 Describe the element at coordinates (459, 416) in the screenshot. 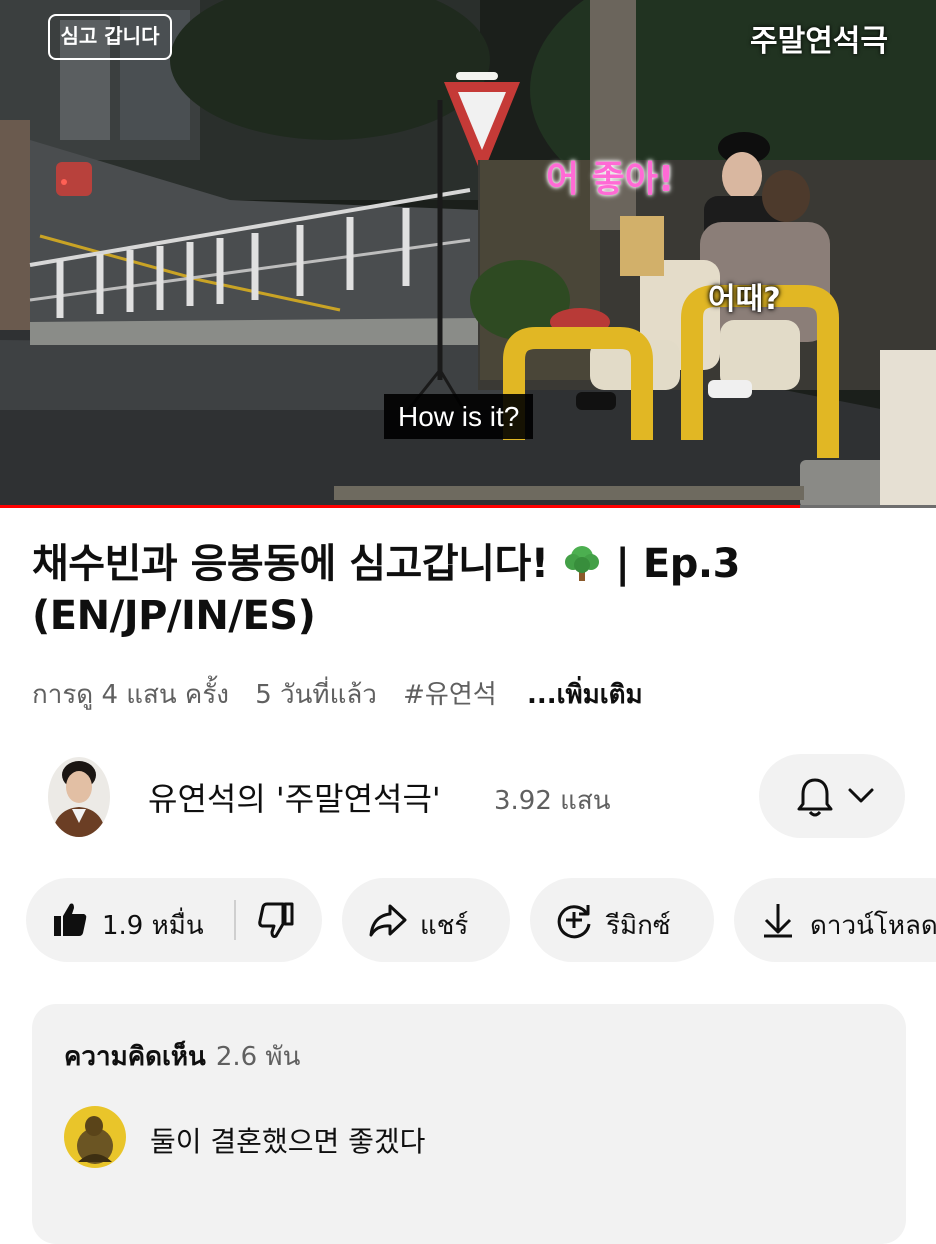

I see `subtitle: How is it?` at that location.